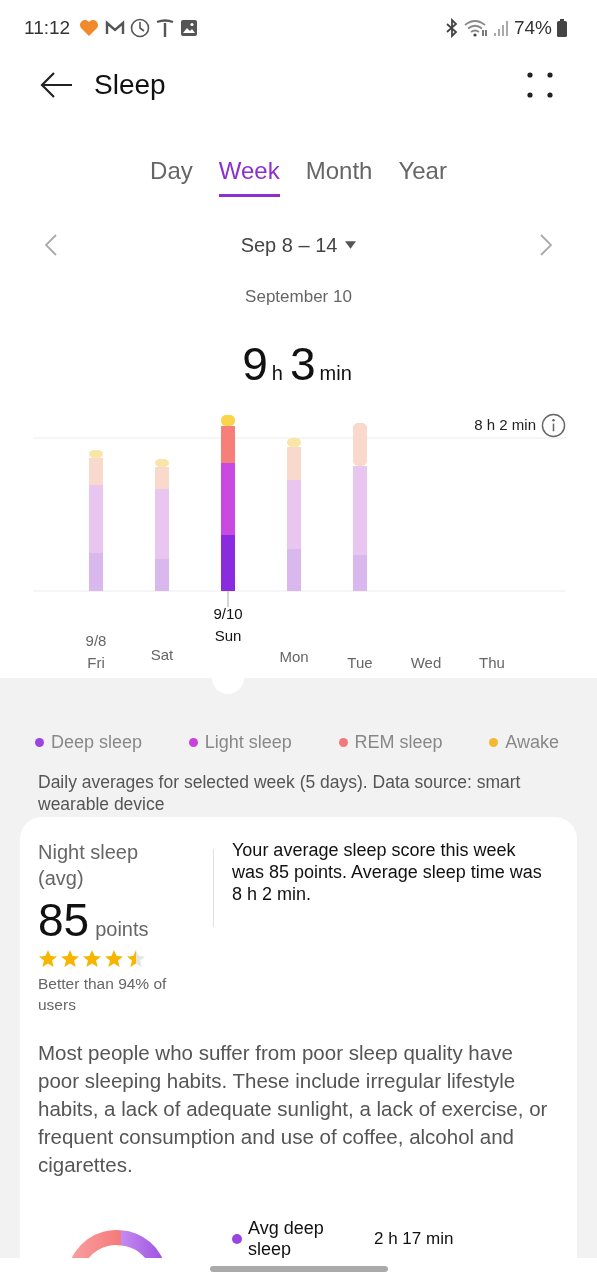 Image resolution: width=597 pixels, height=1280 pixels. I want to click on weekday-label: Sat, so click(162, 655).